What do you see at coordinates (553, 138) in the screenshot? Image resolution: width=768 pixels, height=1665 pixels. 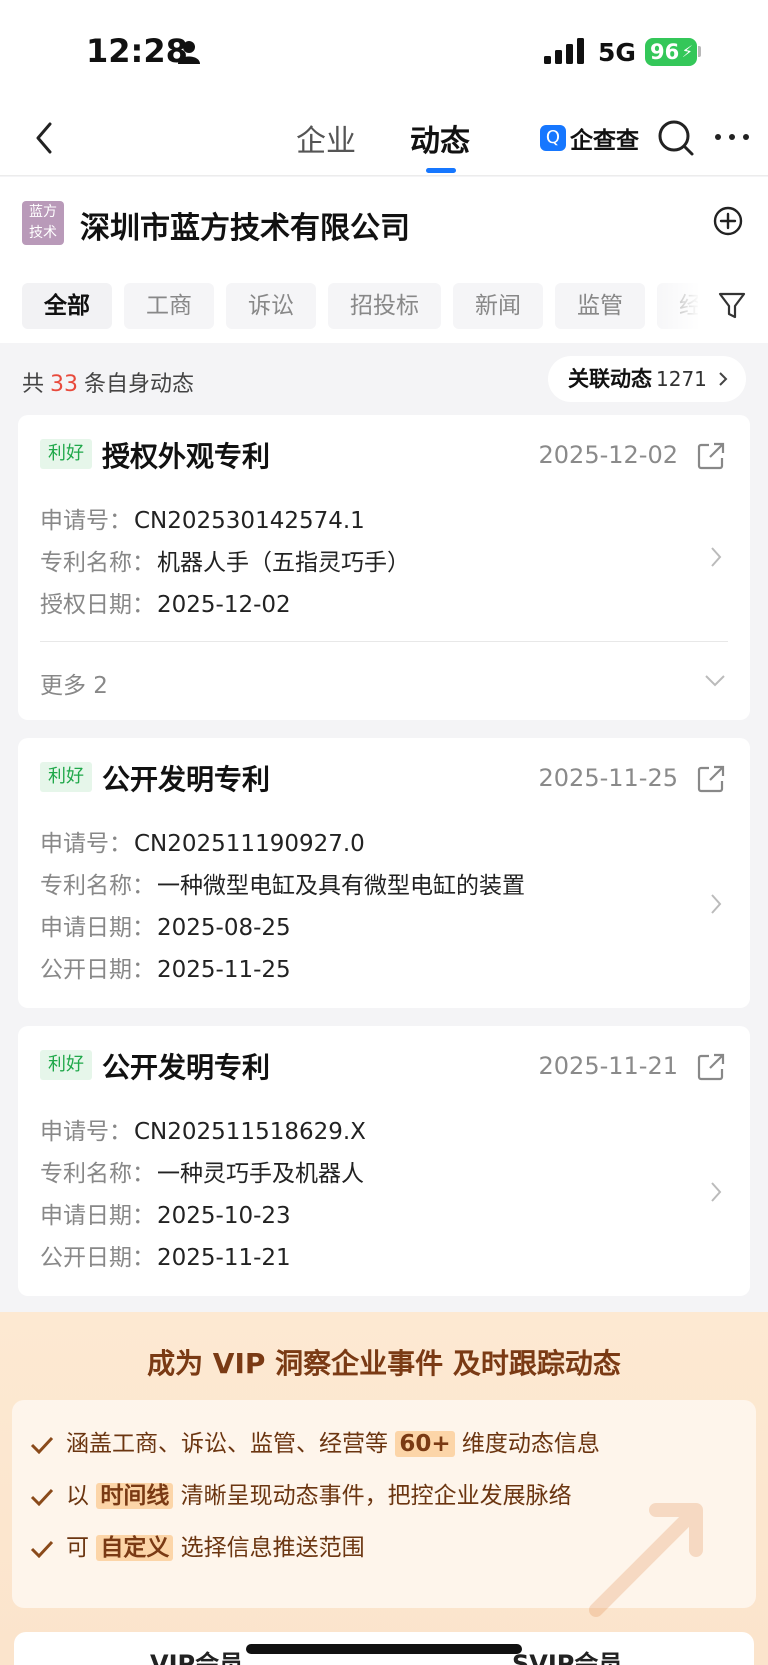 I see `brand-mark-icon: Q` at bounding box center [553, 138].